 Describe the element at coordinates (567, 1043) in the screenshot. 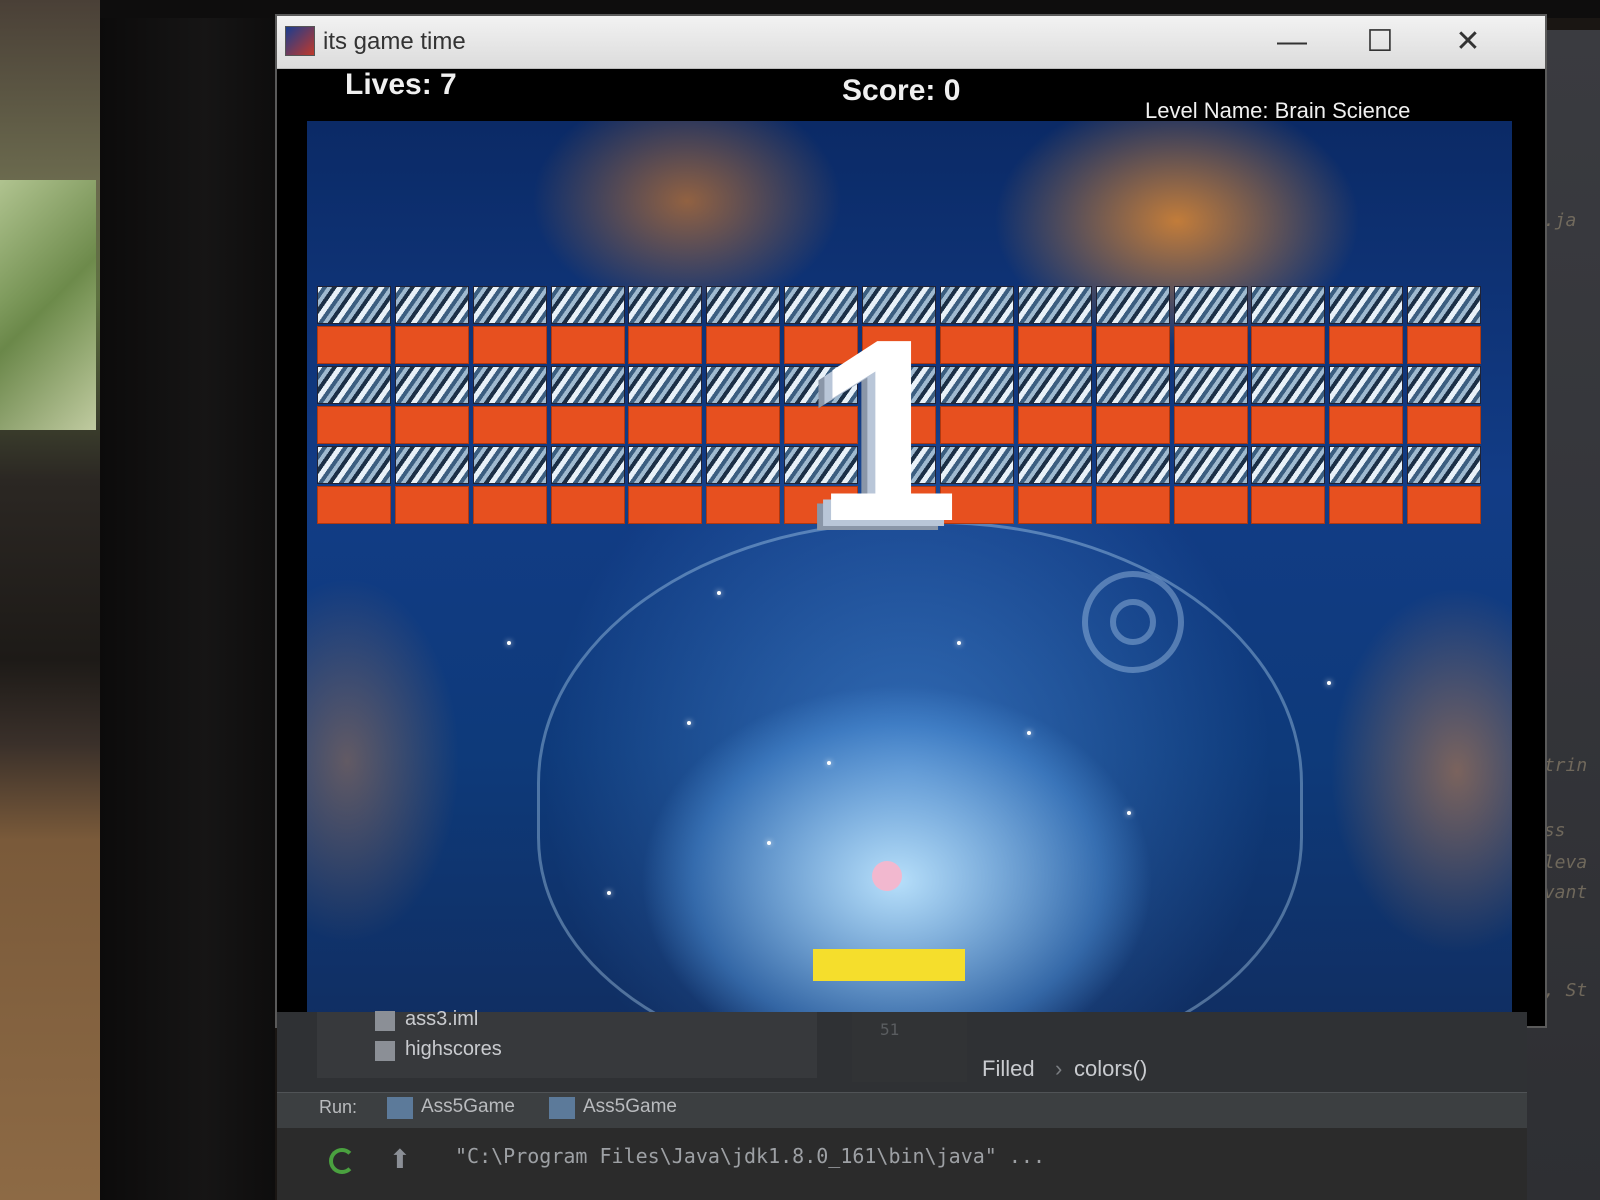

I see `project-tree: ass3.iml highscores` at that location.